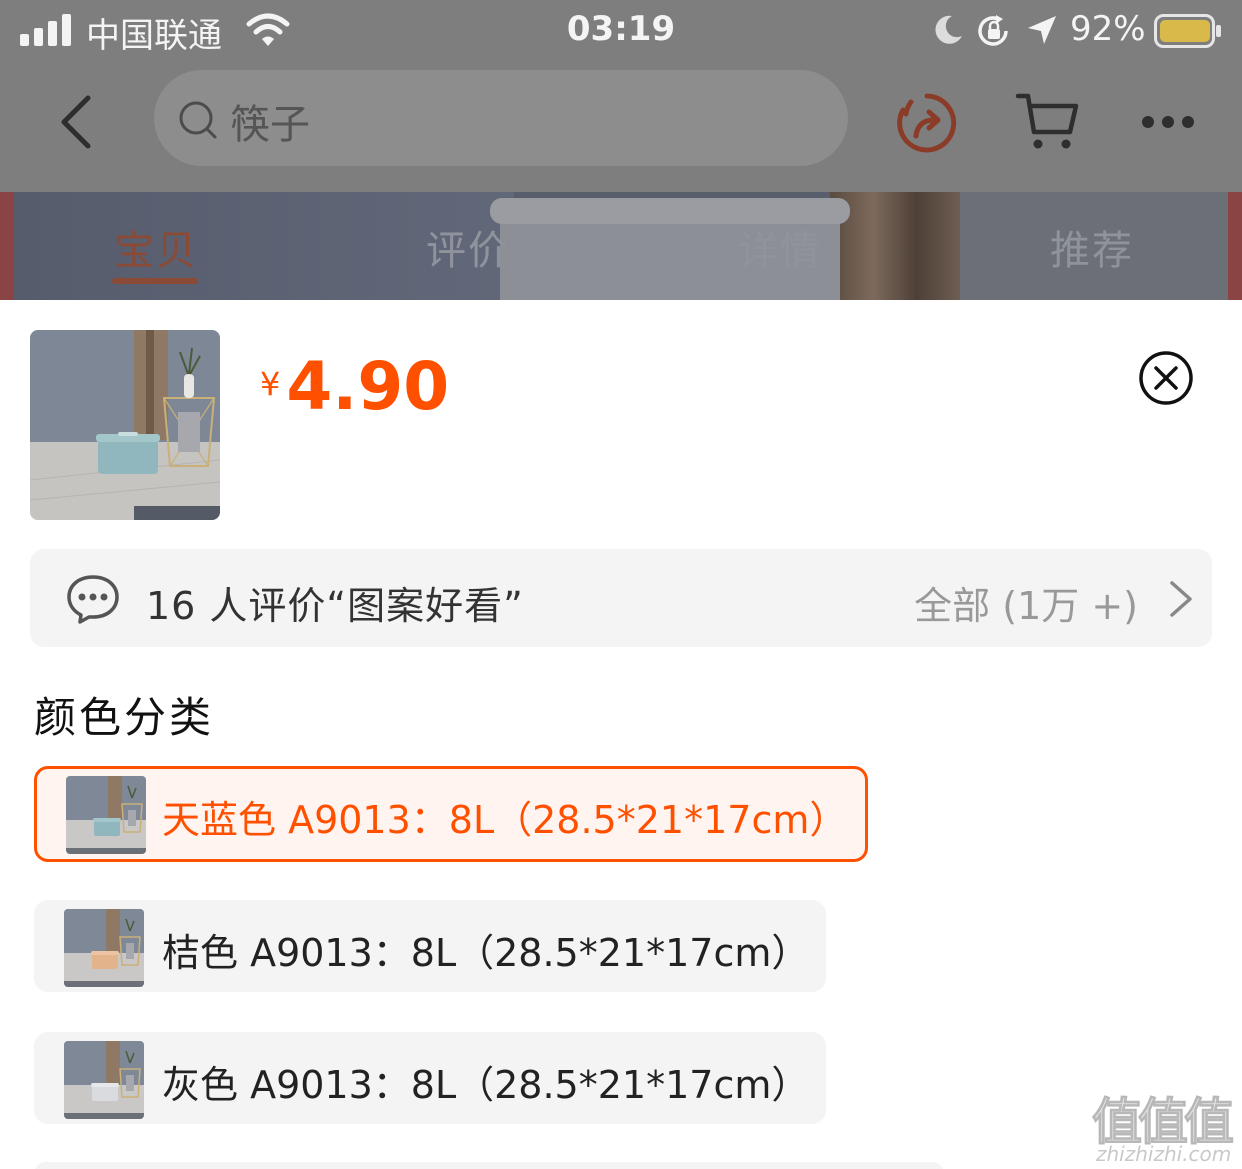 This screenshot has height=1169, width=1242. I want to click on search-query: 筷子, so click(270, 125).